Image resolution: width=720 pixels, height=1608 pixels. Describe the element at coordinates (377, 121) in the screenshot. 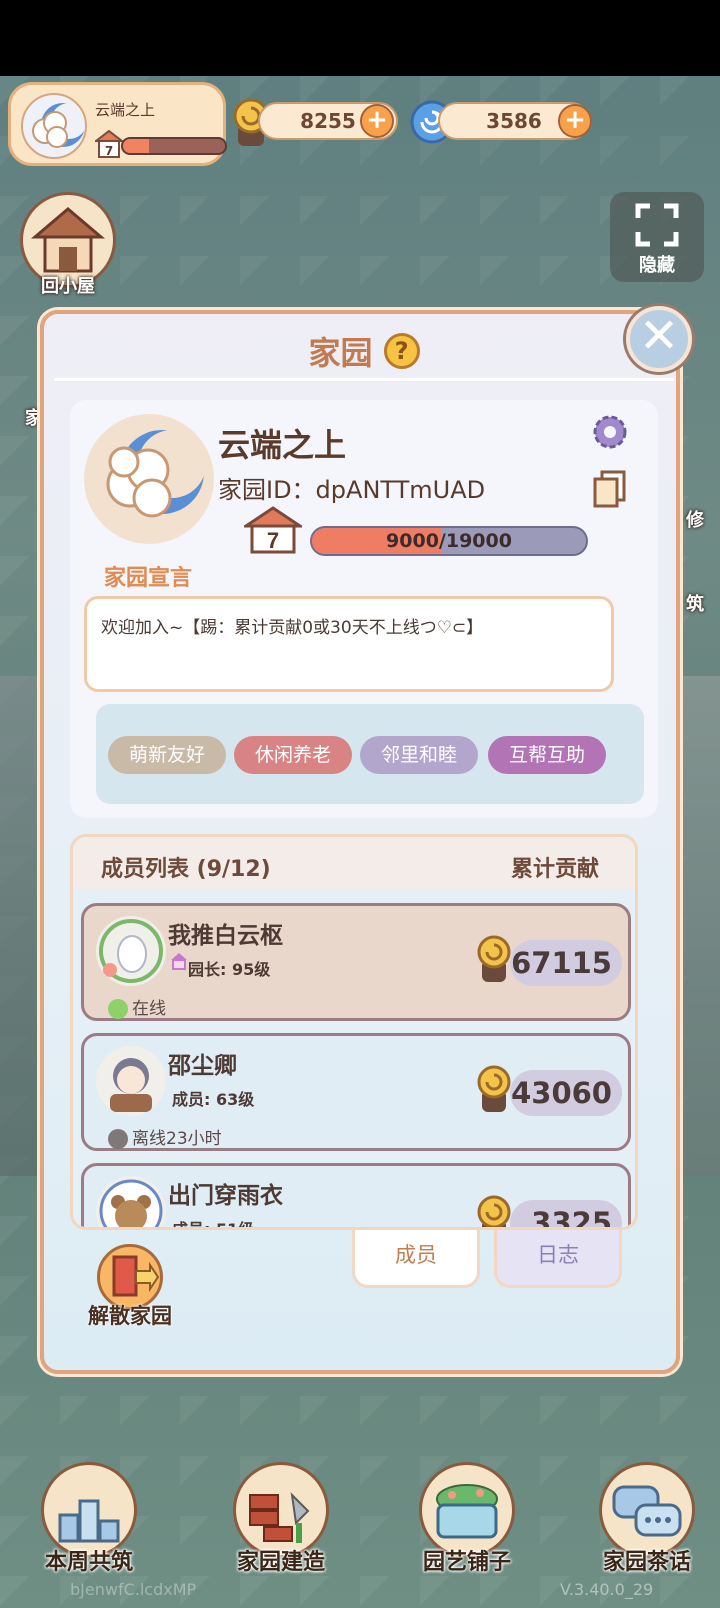

I see `add-snail-coins-button: +` at that location.